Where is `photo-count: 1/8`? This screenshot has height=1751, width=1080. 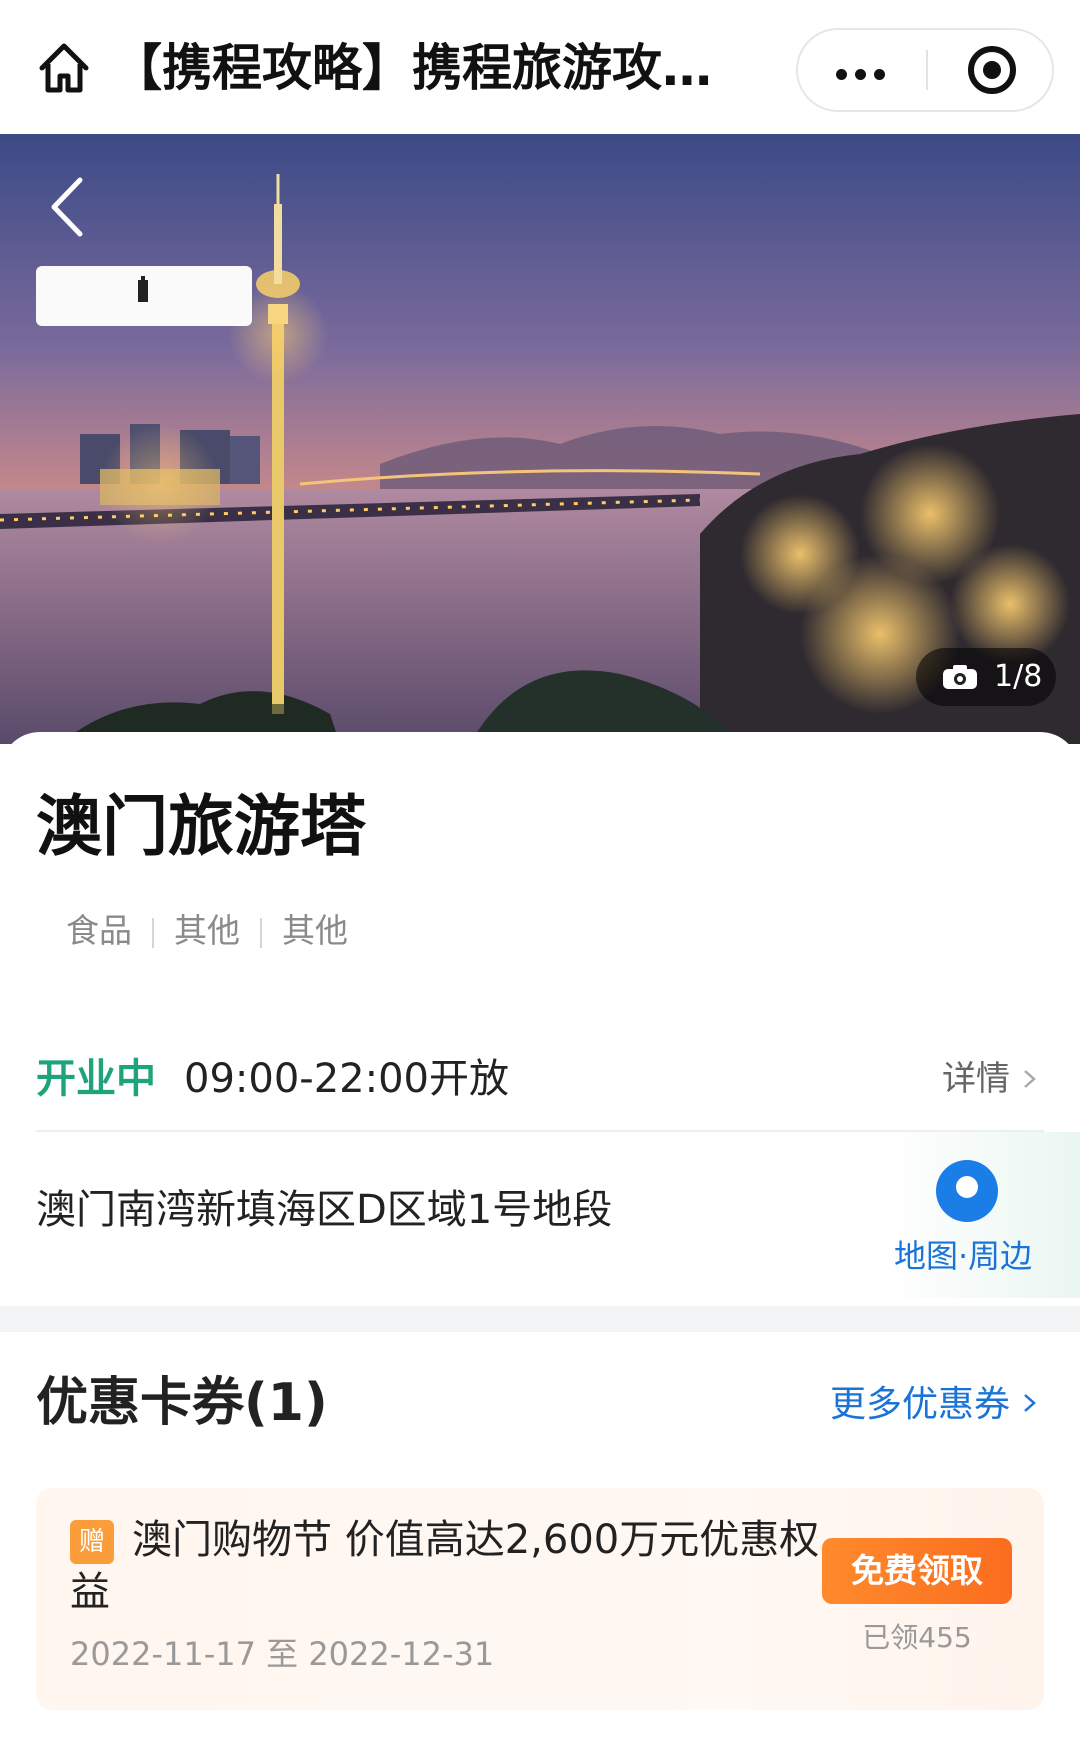 photo-count: 1/8 is located at coordinates (1018, 676).